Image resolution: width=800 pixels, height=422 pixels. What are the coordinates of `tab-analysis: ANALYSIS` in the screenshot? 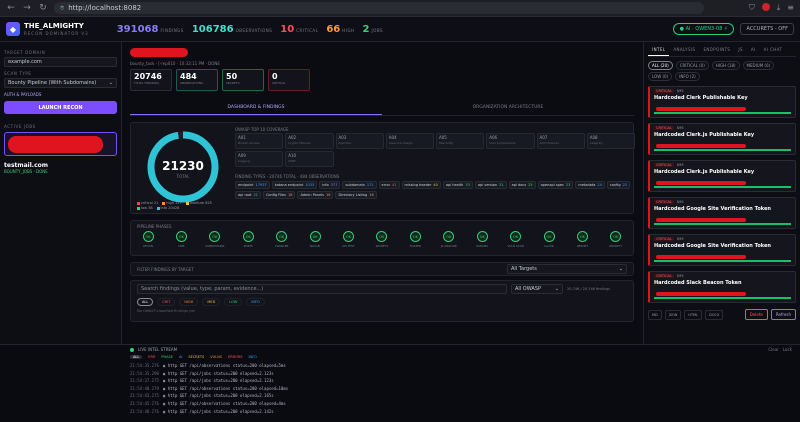 It's located at (684, 50).